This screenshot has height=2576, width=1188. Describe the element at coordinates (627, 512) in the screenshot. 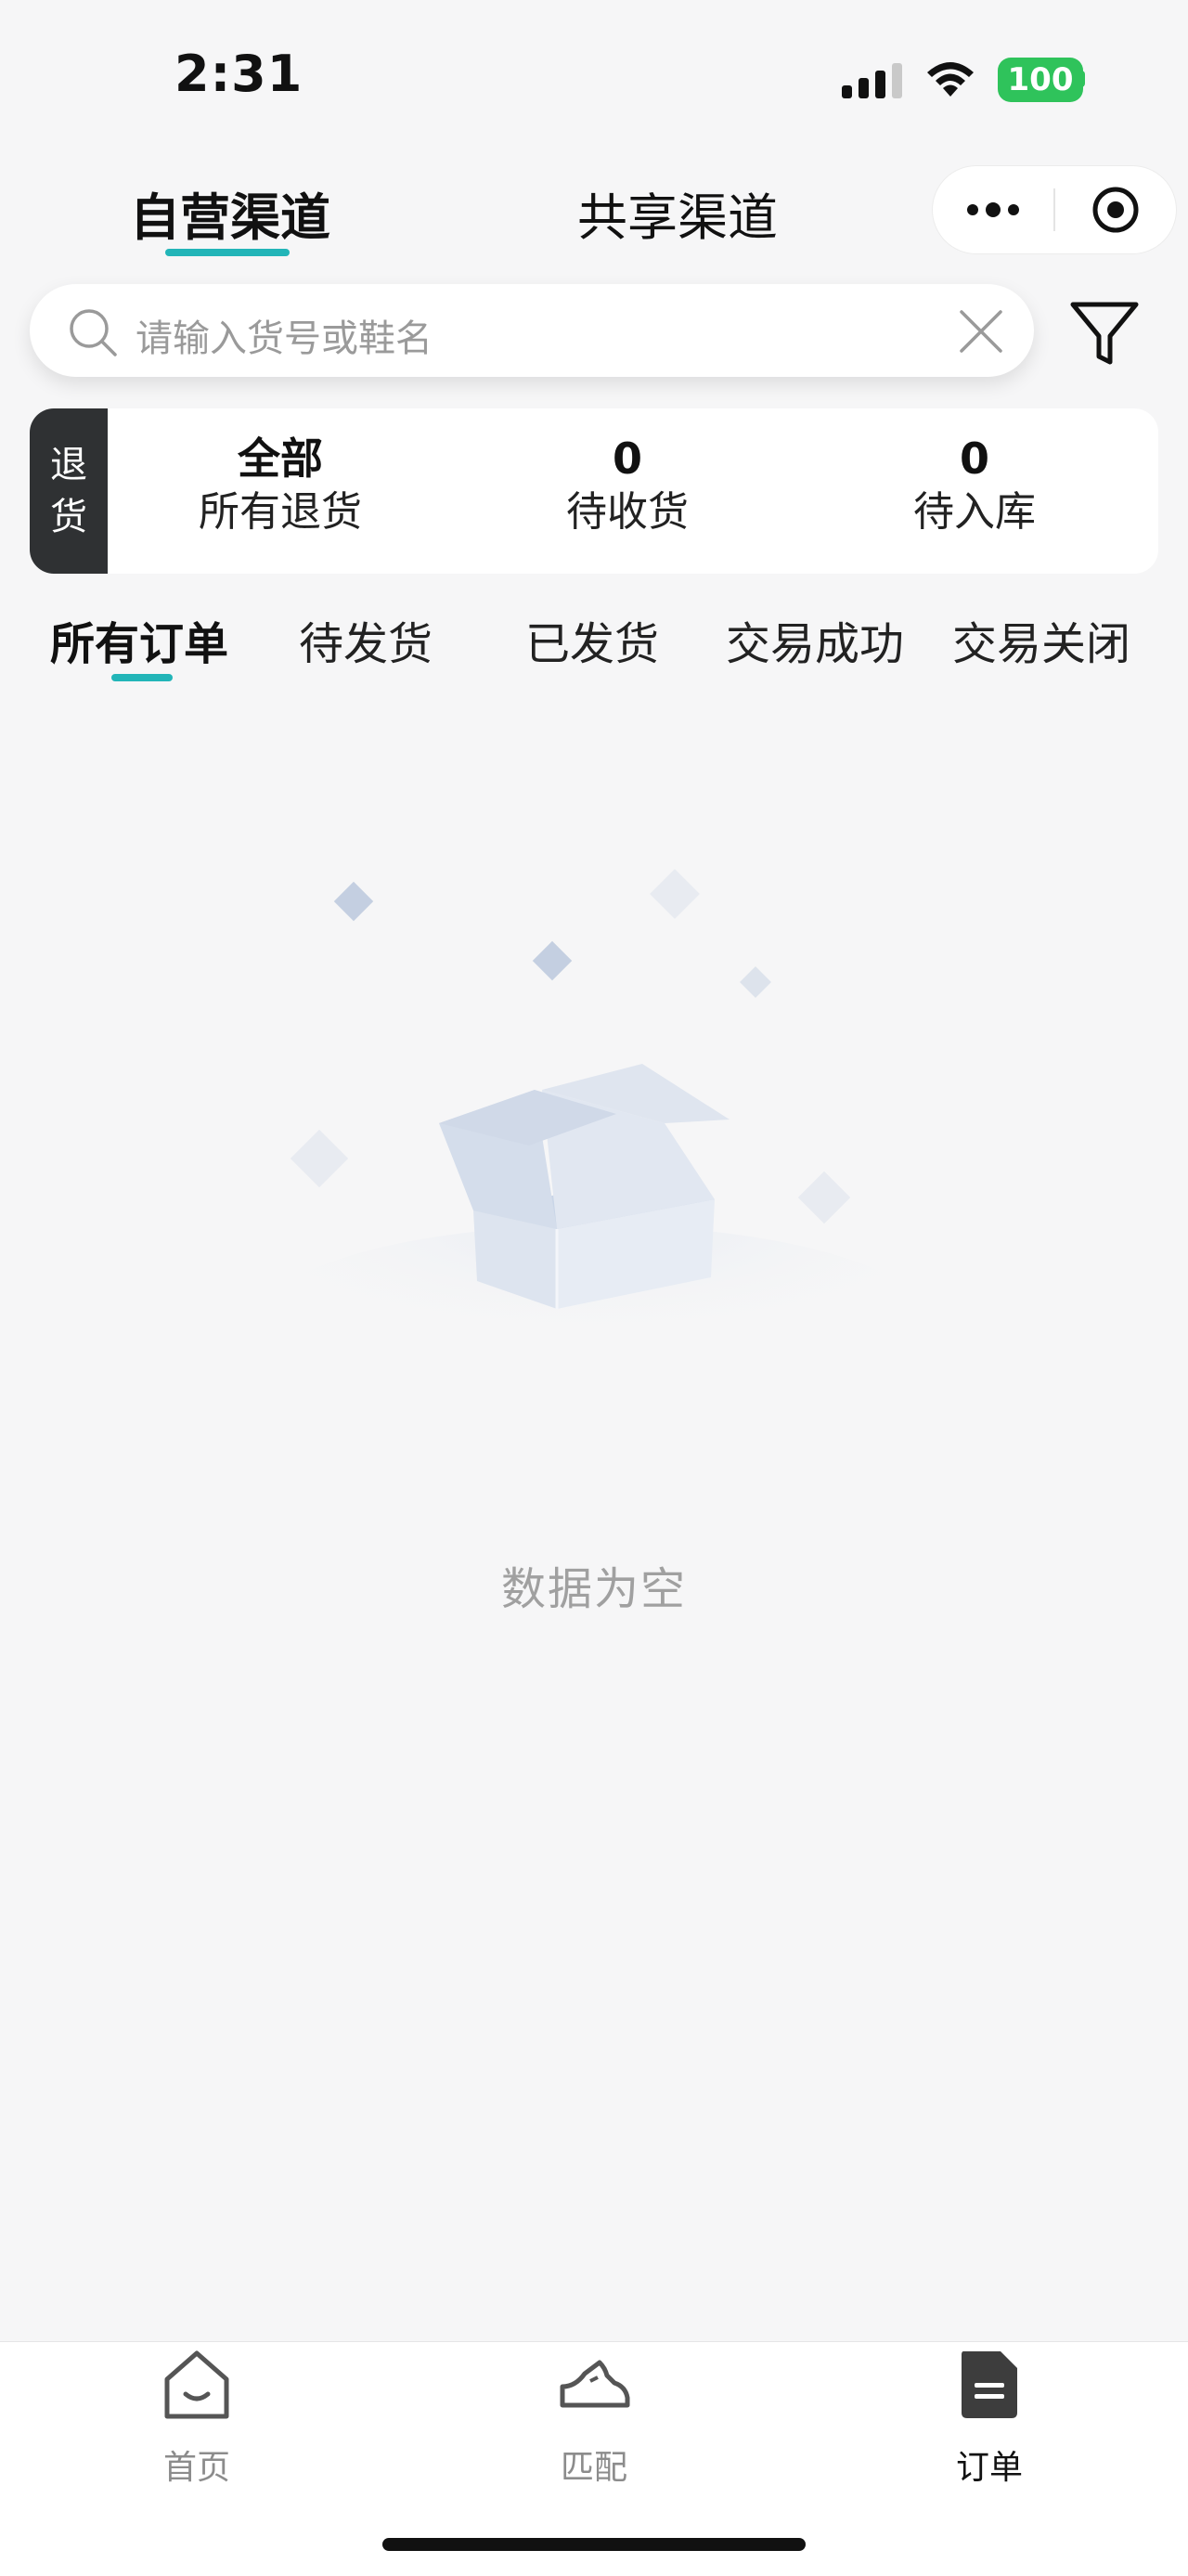

I see `stat-label: 待收货` at that location.